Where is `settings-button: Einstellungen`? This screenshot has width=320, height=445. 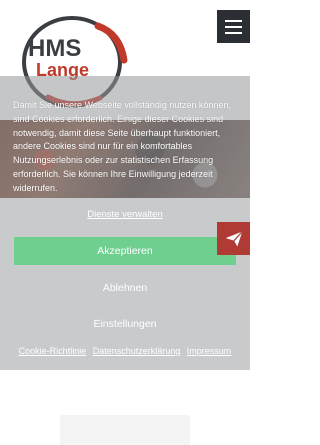
settings-button: Einstellungen is located at coordinates (125, 324).